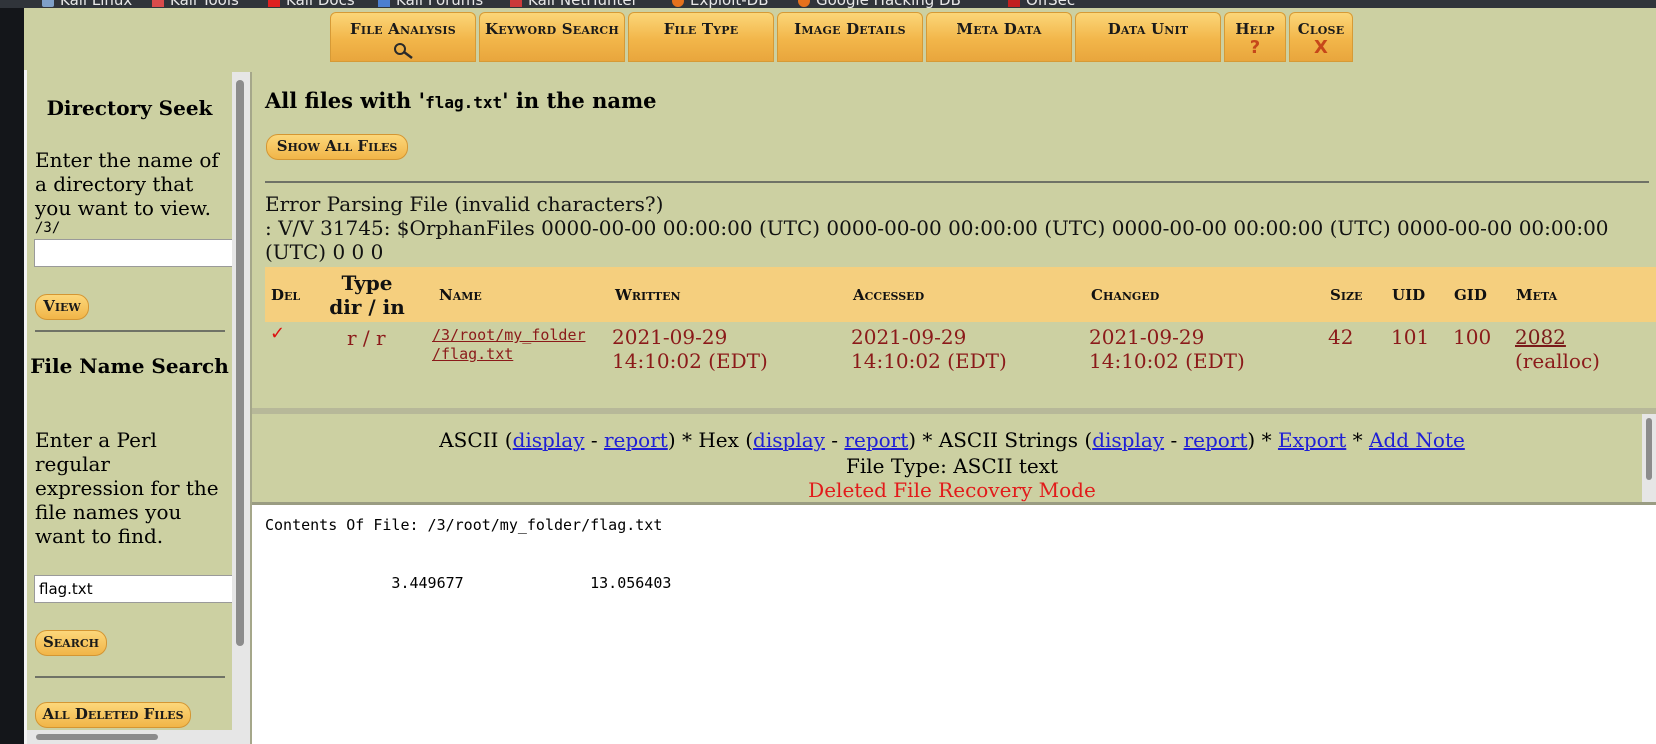  Describe the element at coordinates (430, 4) in the screenshot. I see `bookmark-kali-forums: Kali Forums` at that location.